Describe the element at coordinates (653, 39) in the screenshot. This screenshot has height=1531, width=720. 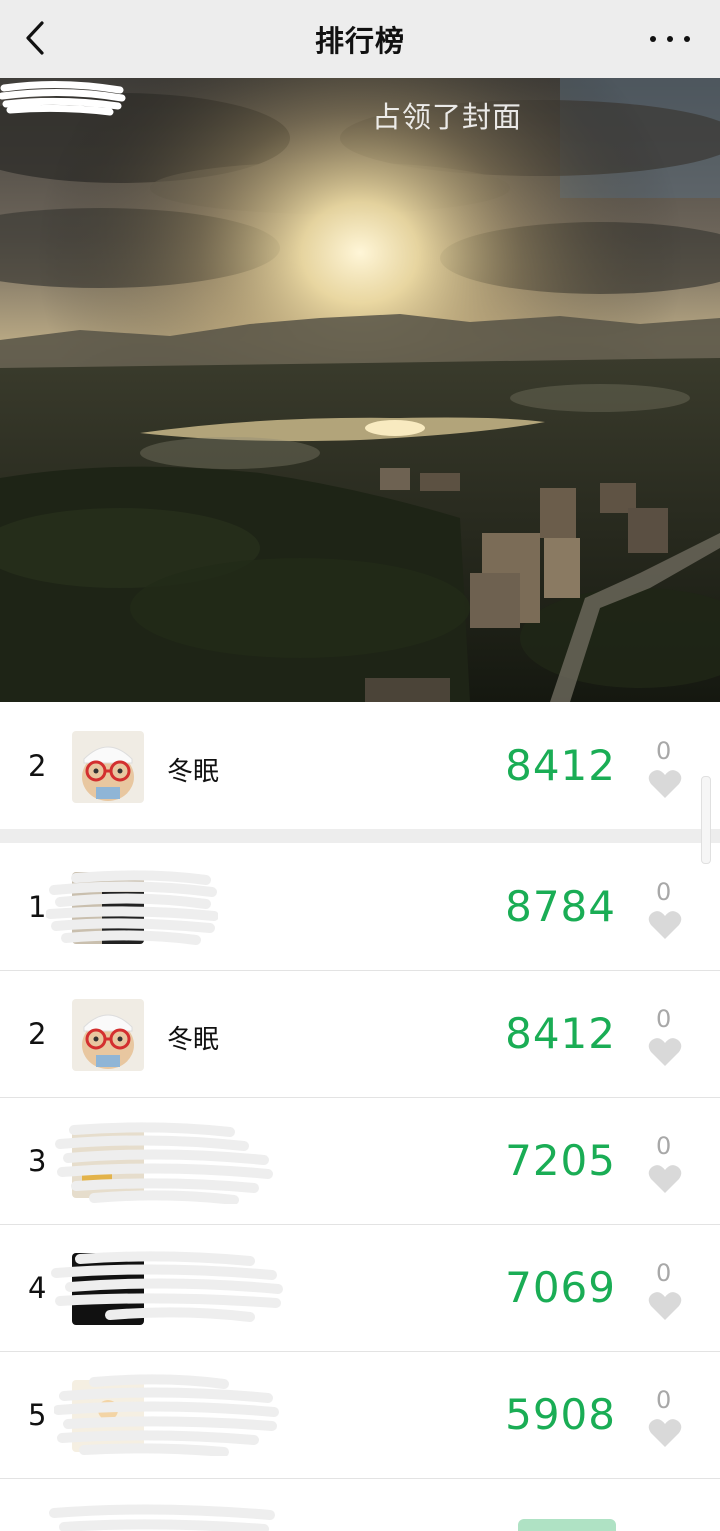
I see `more-dots-icon` at that location.